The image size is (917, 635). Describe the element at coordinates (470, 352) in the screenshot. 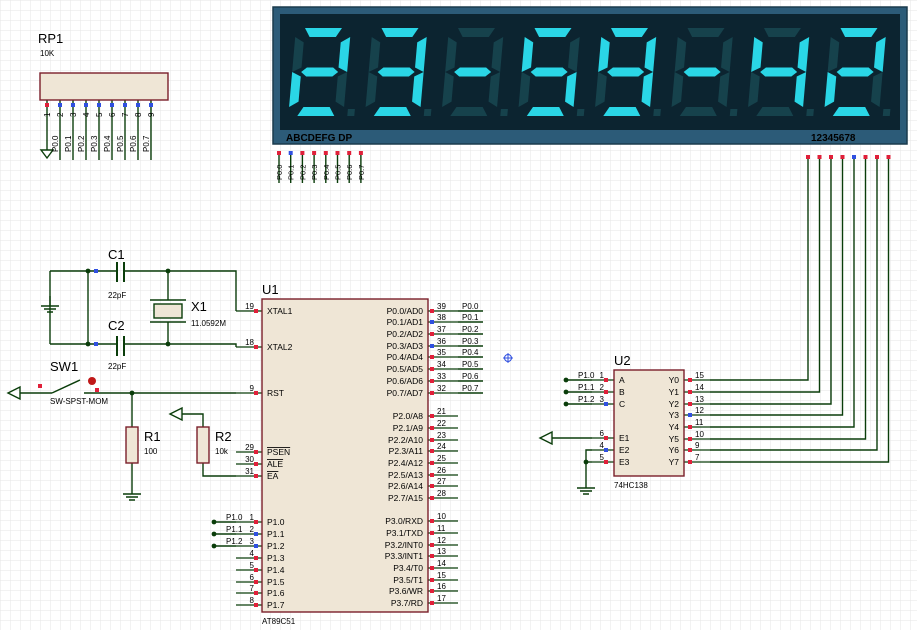

I see `u1-p0-net-label: P0.4` at that location.